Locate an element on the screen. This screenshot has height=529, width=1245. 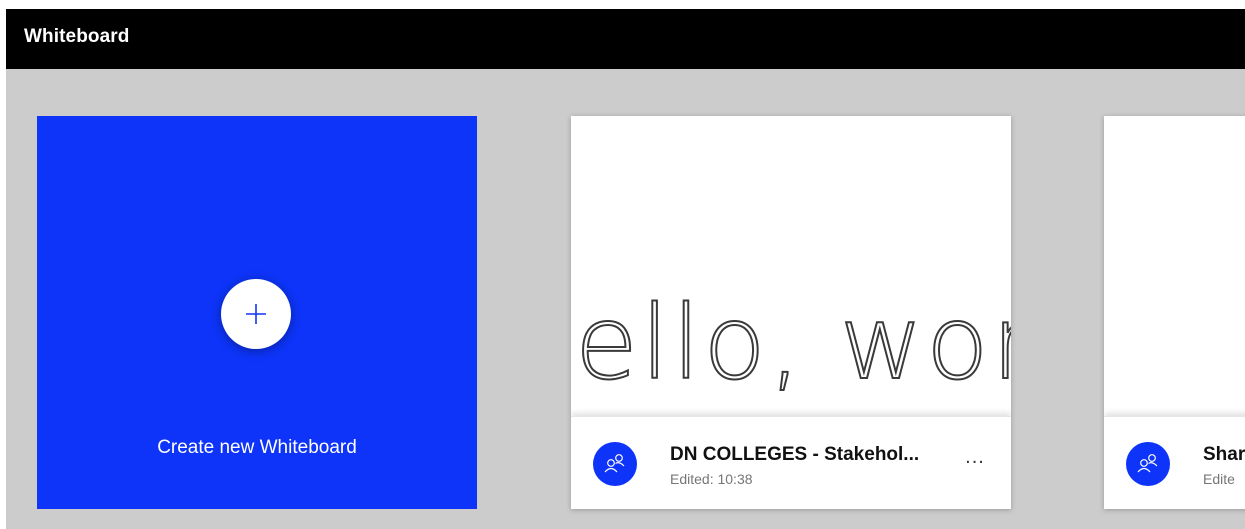
title-bar: Whiteboard is located at coordinates (625, 39).